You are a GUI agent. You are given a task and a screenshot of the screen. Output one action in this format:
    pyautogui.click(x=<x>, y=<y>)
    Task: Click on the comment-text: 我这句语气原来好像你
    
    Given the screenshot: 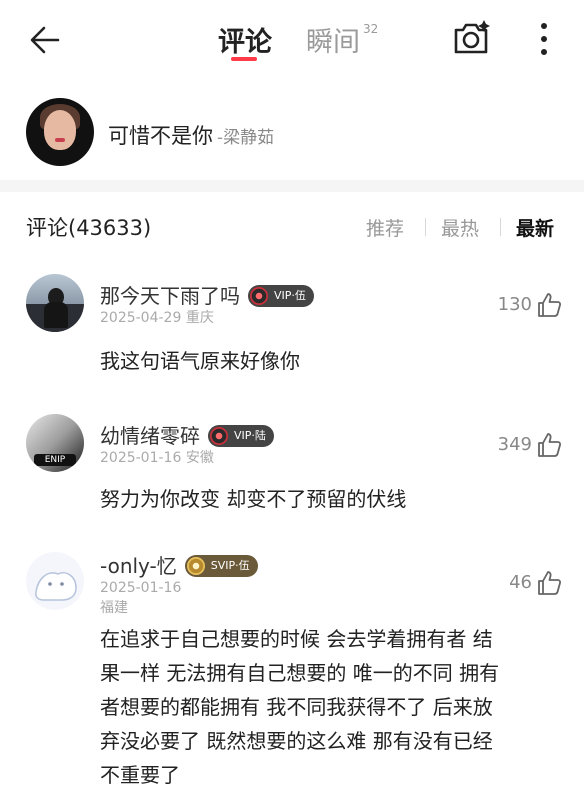 What is the action you would take?
    pyautogui.click(x=200, y=361)
    